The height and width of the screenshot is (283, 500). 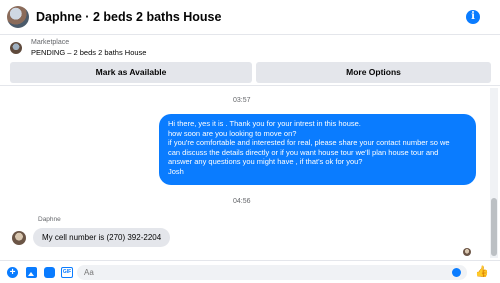 What do you see at coordinates (18, 17) in the screenshot?
I see `contact-avatar` at bounding box center [18, 17].